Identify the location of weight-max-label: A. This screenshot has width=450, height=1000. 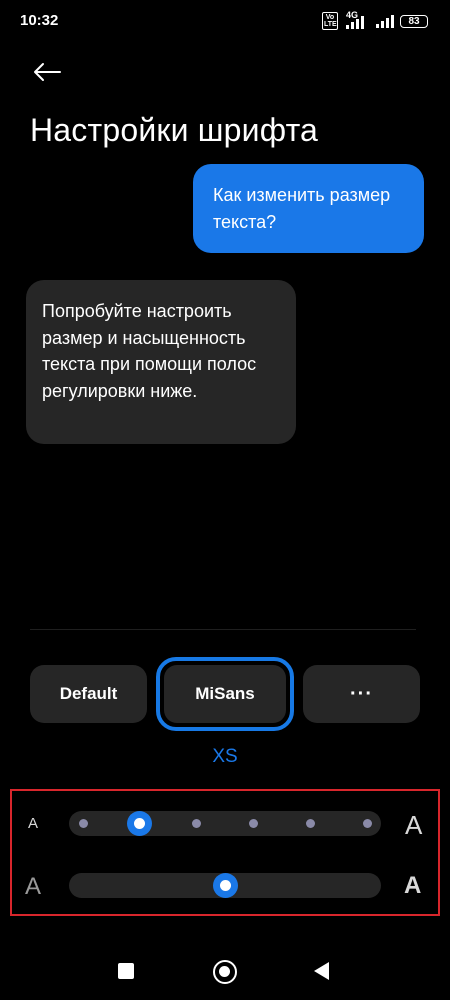
(413, 885).